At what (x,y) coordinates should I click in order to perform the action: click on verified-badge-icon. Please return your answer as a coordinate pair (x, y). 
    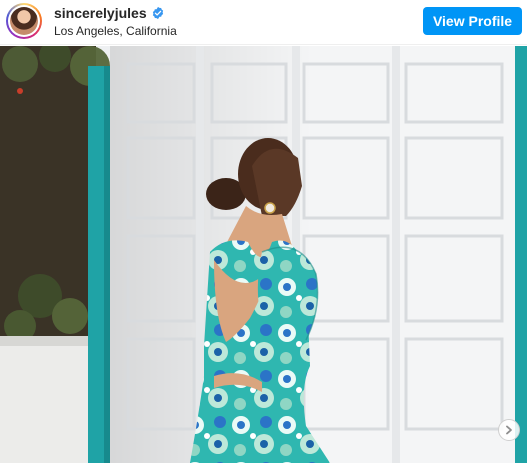
    Looking at the image, I should click on (157, 13).